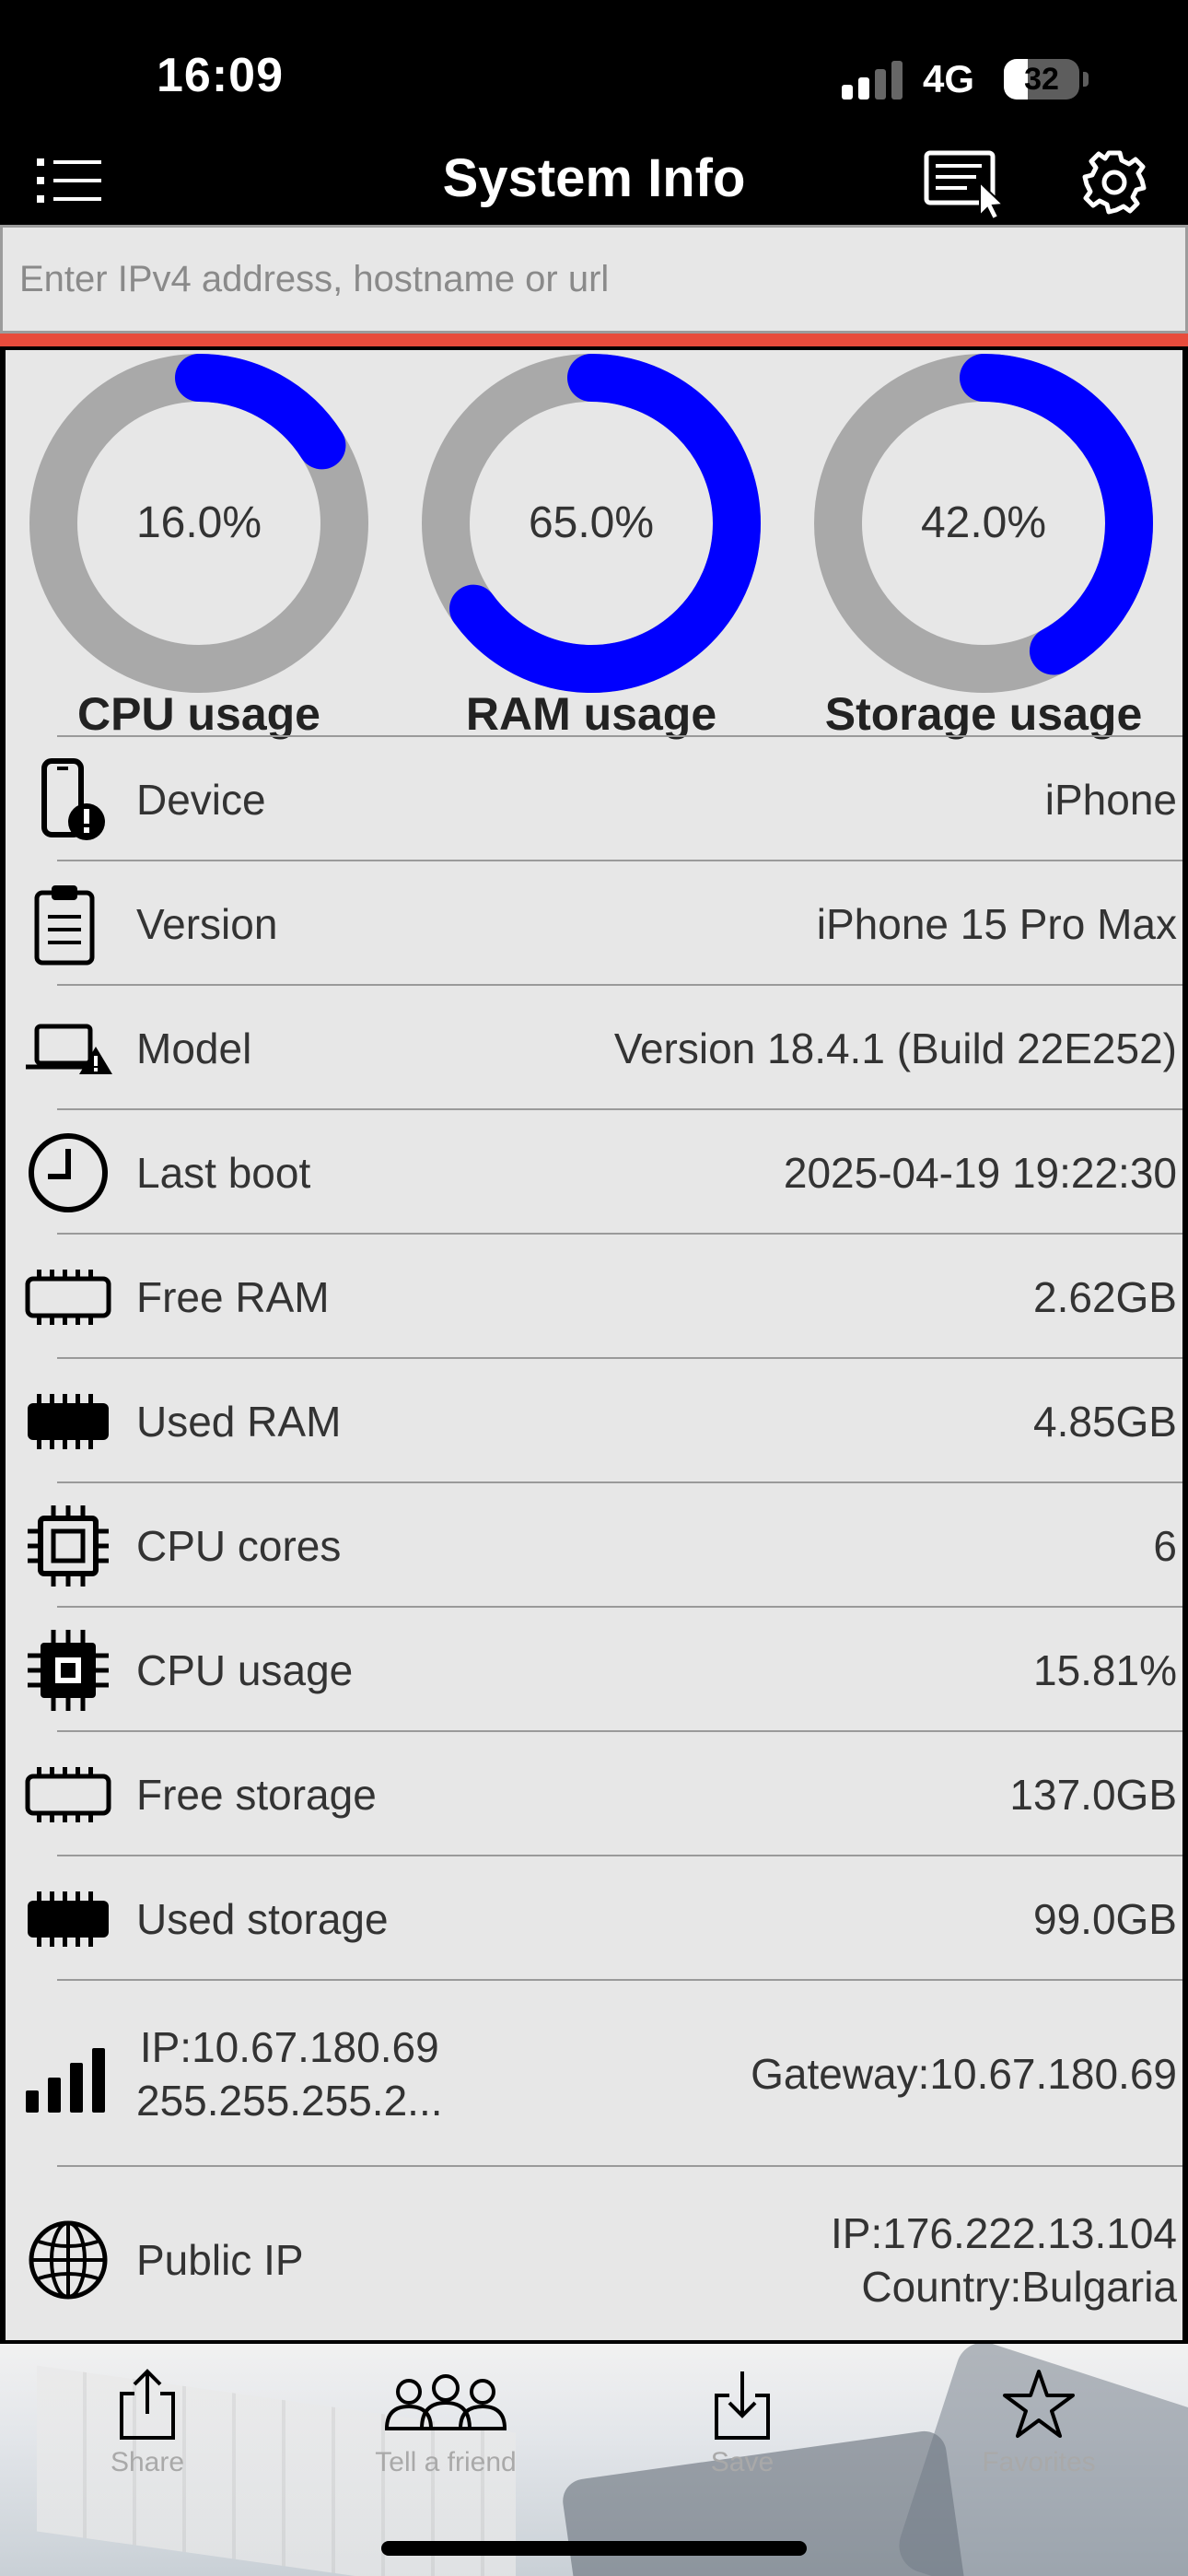 Image resolution: width=1188 pixels, height=2576 pixels. What do you see at coordinates (233, 1296) in the screenshot?
I see `row-label: Free RAM` at bounding box center [233, 1296].